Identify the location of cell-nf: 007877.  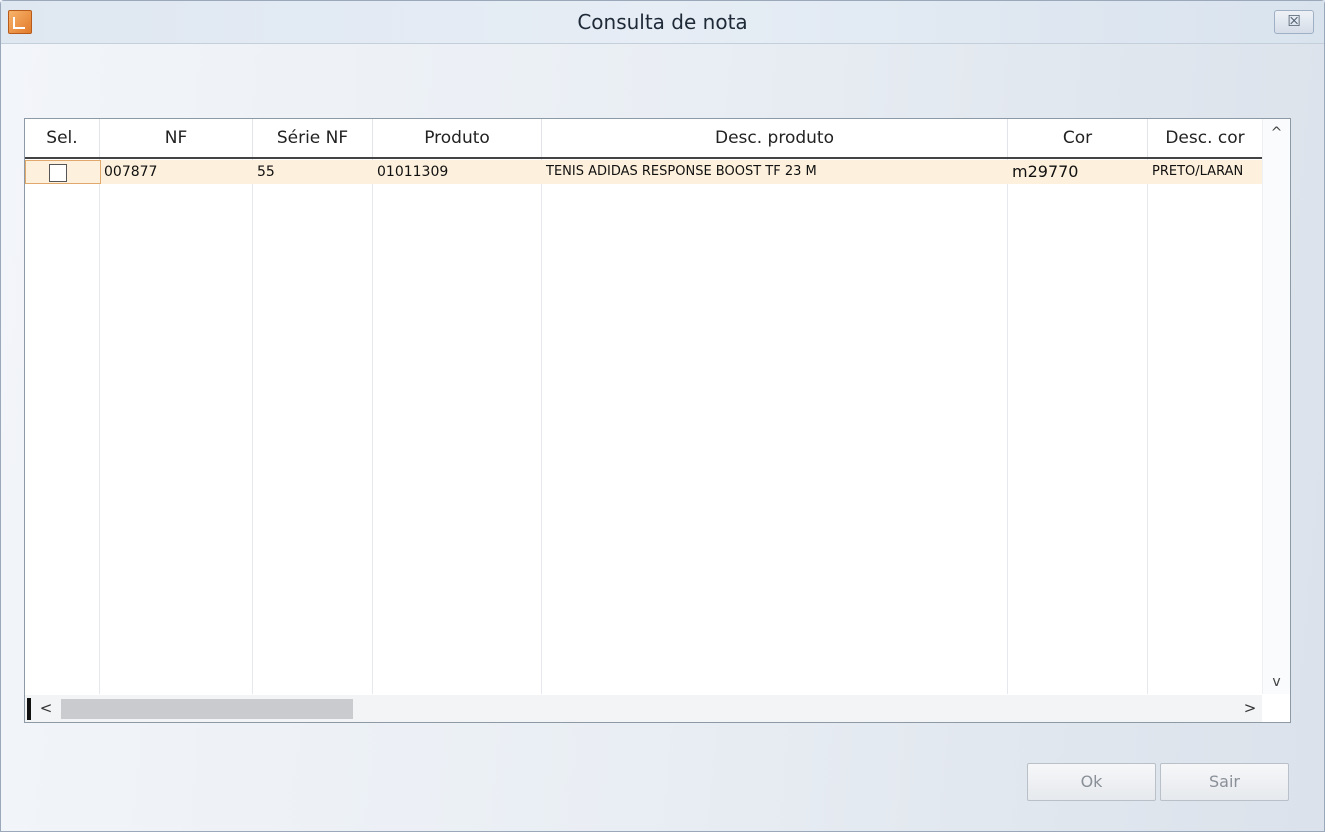
(131, 172).